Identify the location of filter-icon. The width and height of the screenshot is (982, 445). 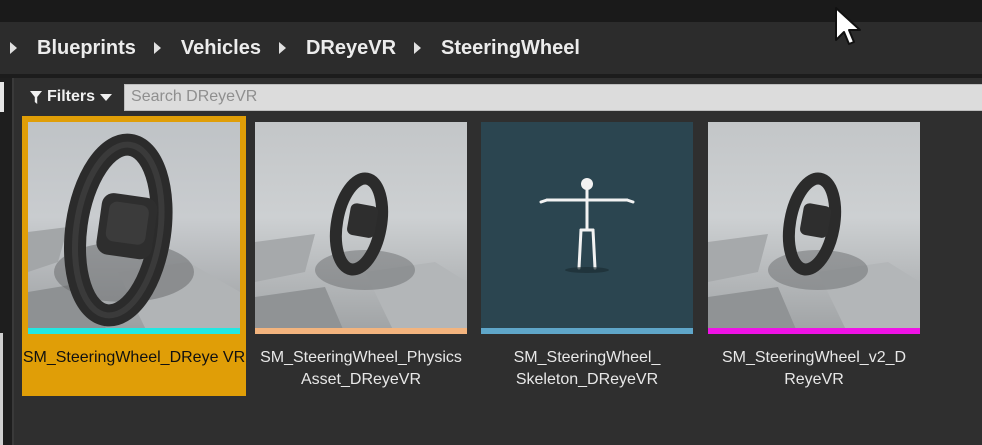
(36, 97).